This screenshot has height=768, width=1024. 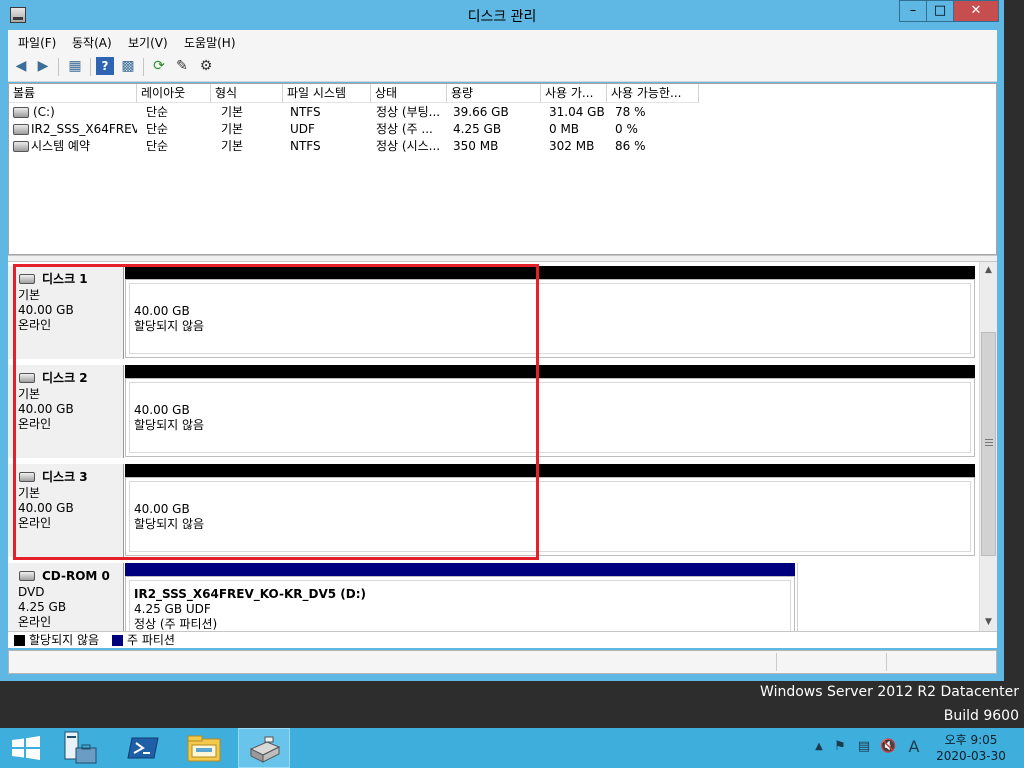 What do you see at coordinates (73, 93) in the screenshot?
I see `column-header-volume: 볼륨` at bounding box center [73, 93].